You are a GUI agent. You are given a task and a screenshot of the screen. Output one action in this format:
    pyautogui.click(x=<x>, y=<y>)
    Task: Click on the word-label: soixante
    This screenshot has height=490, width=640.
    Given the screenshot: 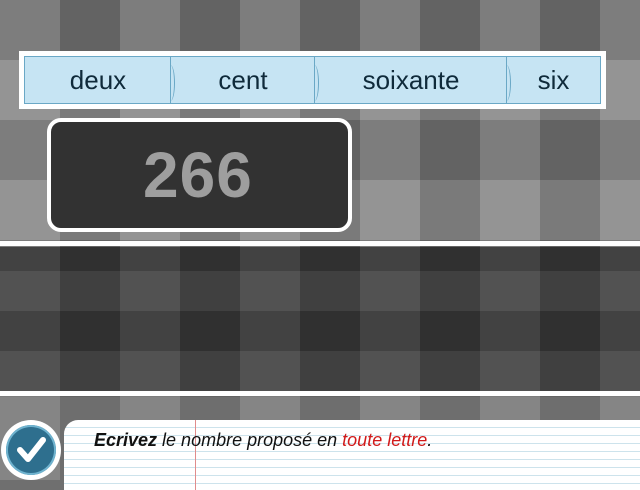 What is the action you would take?
    pyautogui.click(x=411, y=79)
    